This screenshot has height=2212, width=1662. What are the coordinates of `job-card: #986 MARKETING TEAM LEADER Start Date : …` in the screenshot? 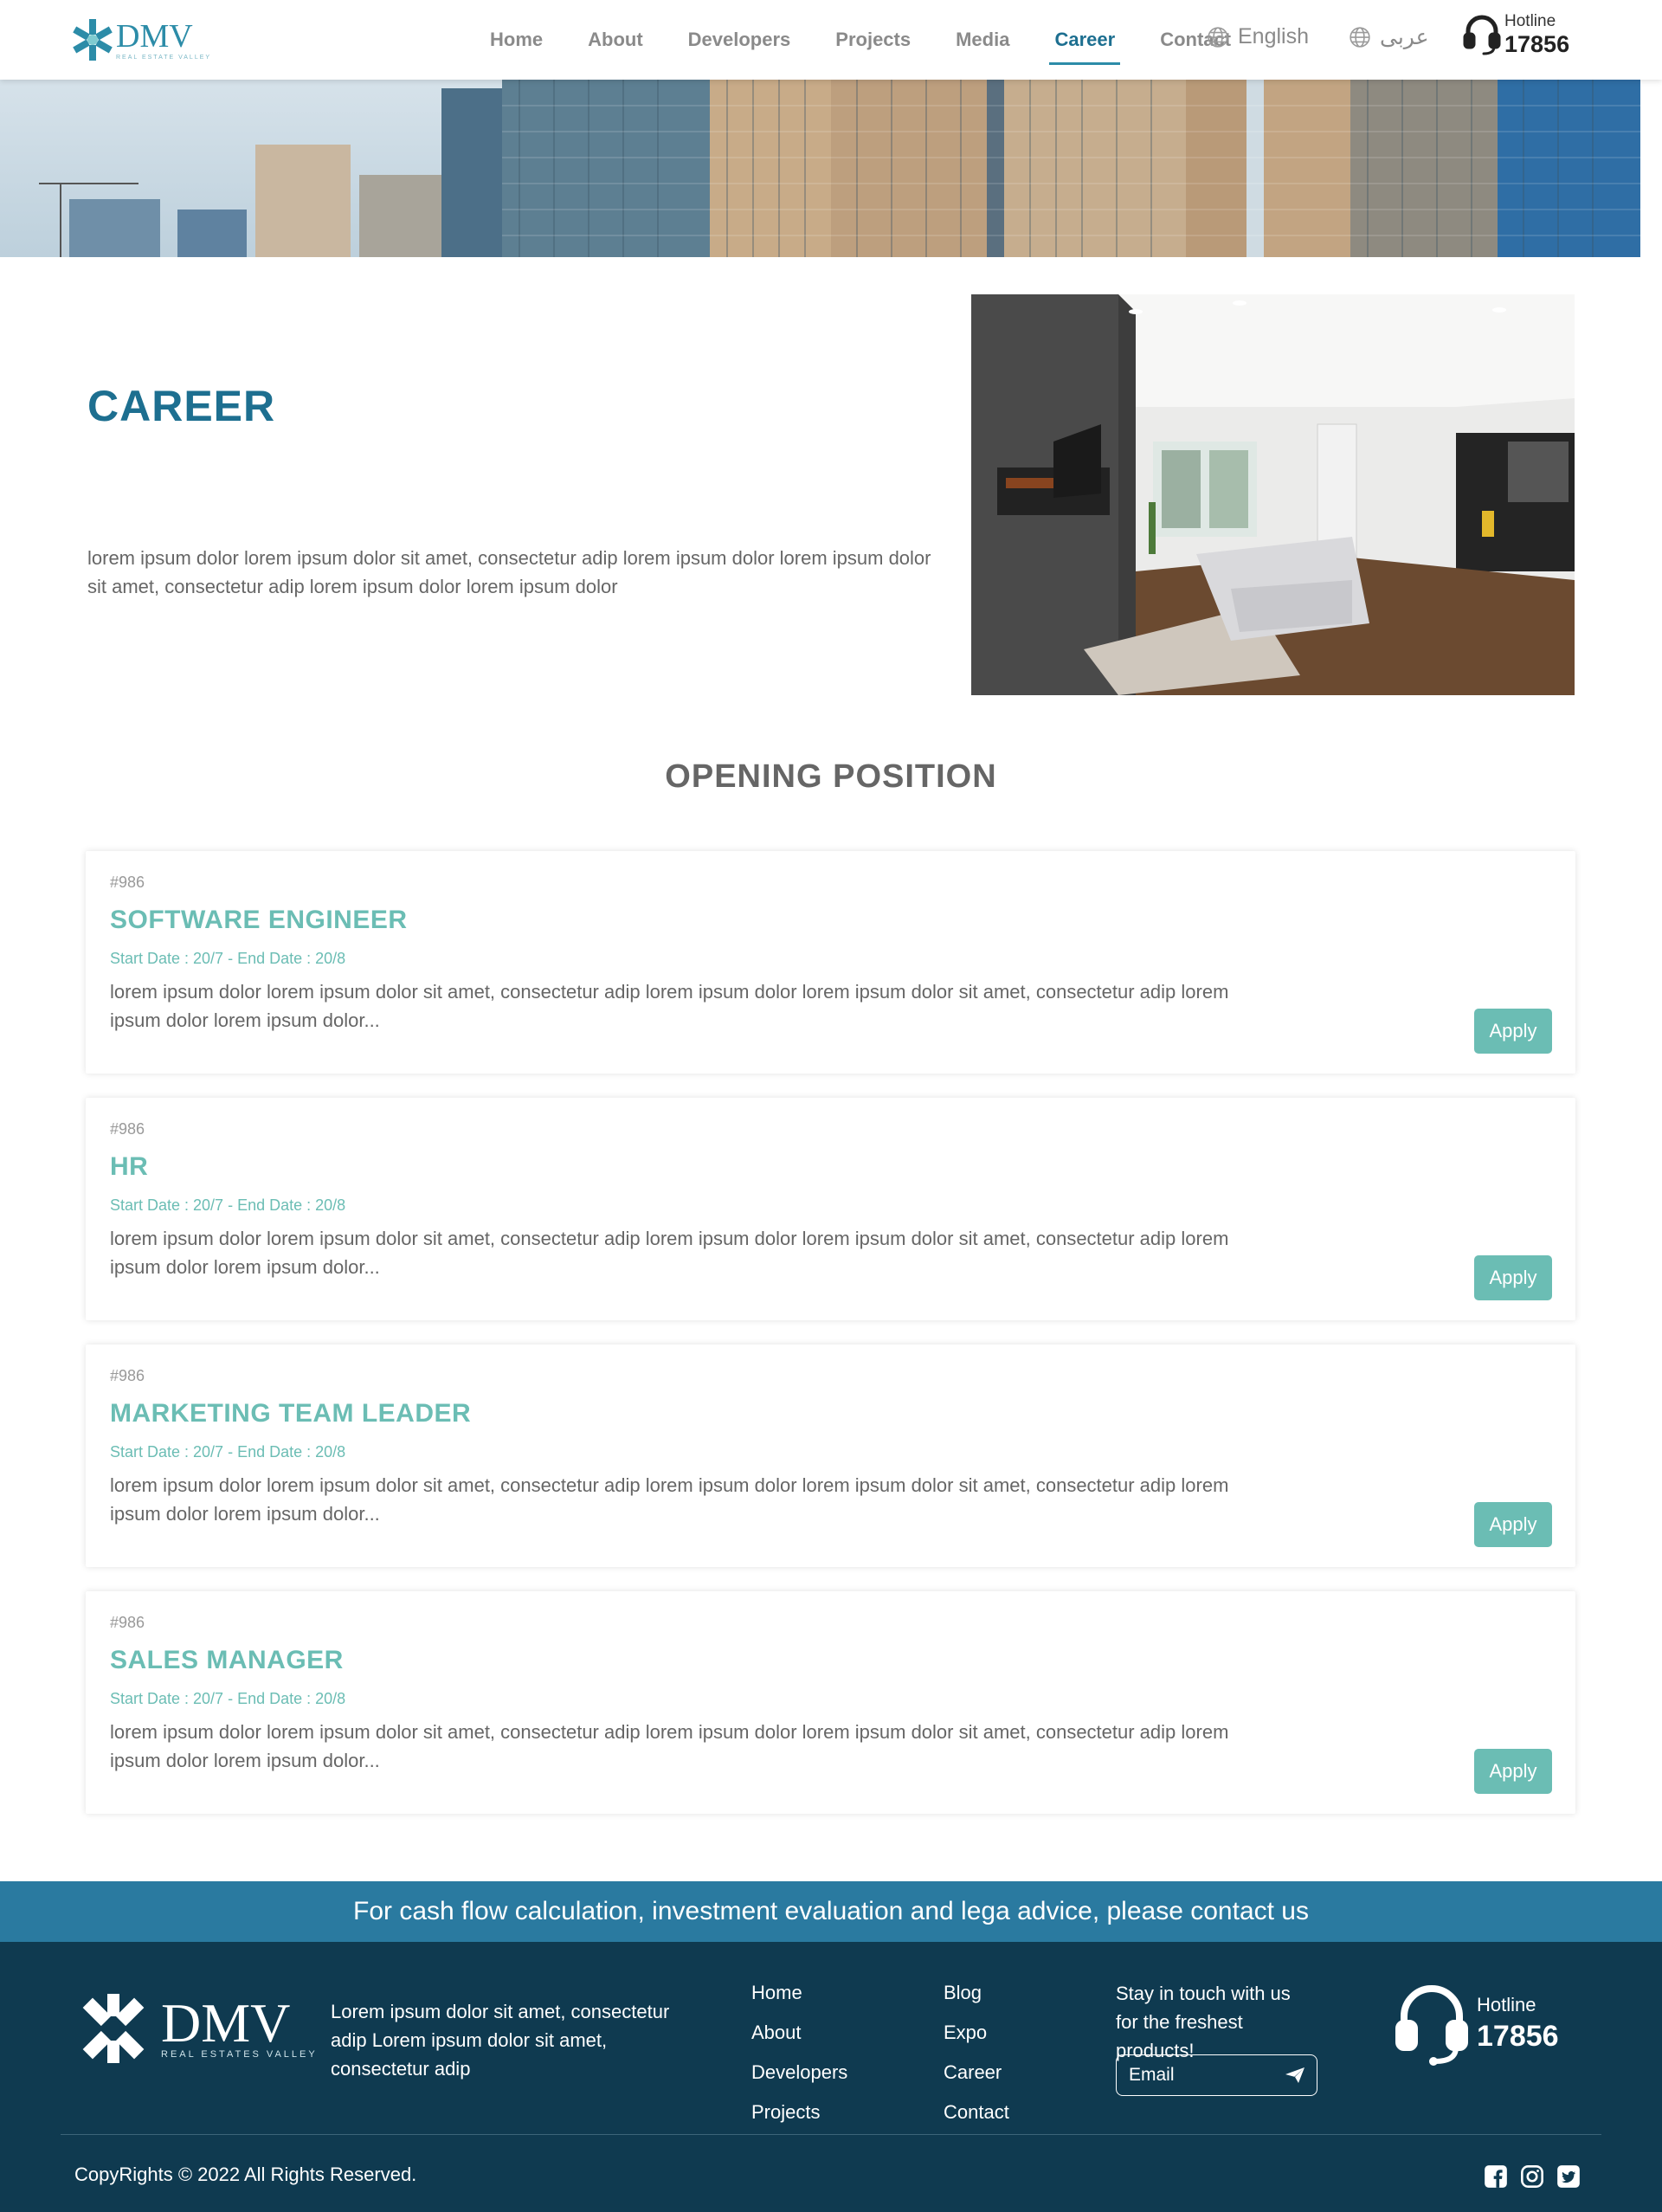 It's located at (830, 1456).